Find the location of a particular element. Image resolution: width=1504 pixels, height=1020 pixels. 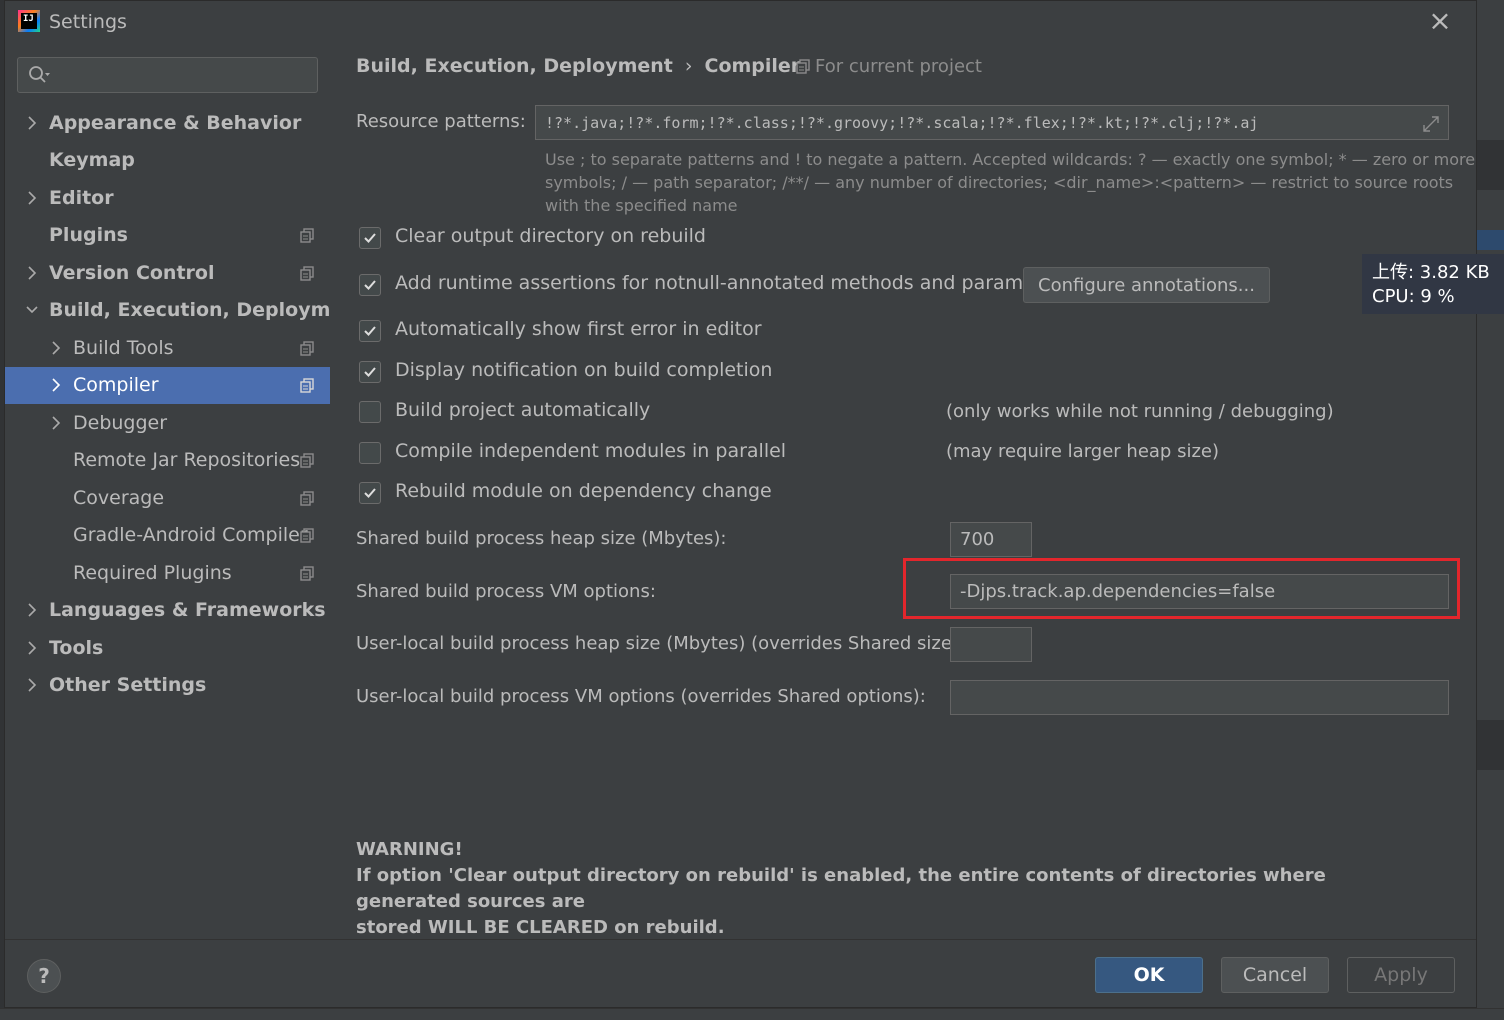

user-heap-input is located at coordinates (991, 644).